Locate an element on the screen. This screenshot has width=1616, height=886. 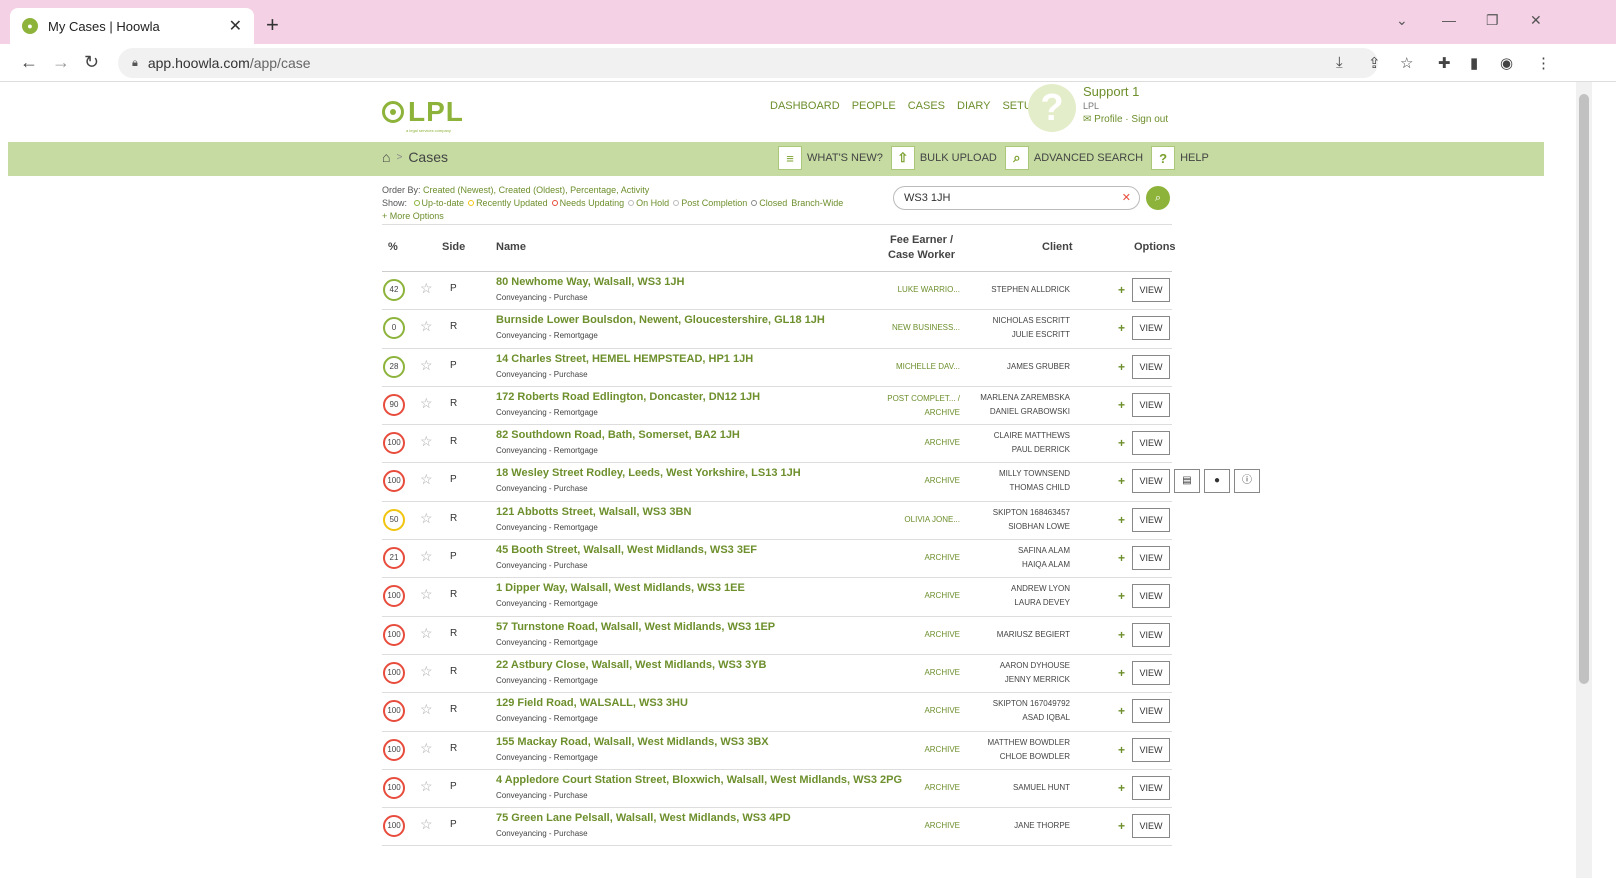
info-icon: ⓘ is located at coordinates (1247, 481).